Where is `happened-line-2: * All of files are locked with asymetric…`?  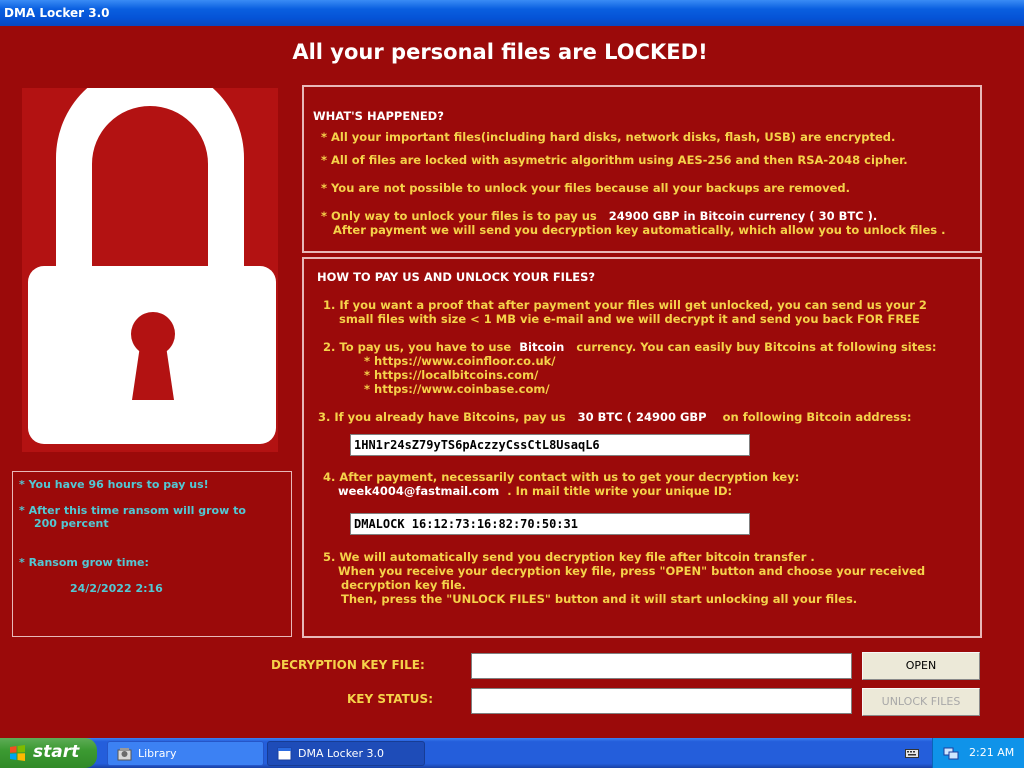
happened-line-2: * All of files are locked with asymetric… is located at coordinates (614, 160).